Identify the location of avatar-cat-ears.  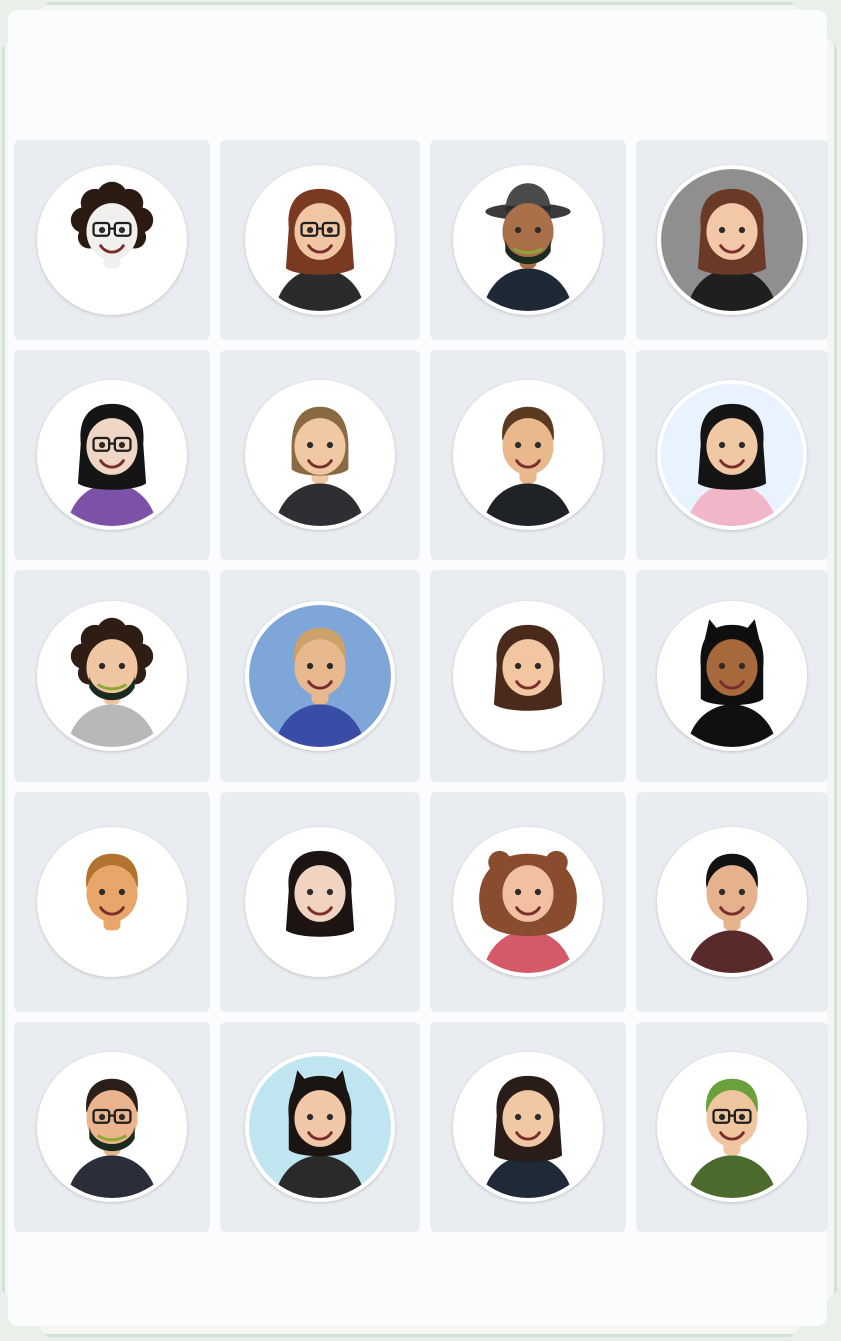
(732, 676).